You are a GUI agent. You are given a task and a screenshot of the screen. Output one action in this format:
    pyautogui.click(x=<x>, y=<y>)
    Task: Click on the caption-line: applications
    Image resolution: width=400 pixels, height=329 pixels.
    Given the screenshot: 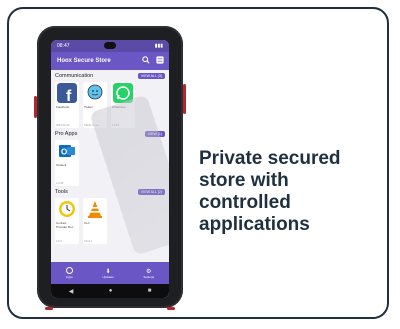 What is the action you would take?
    pyautogui.click(x=254, y=224)
    